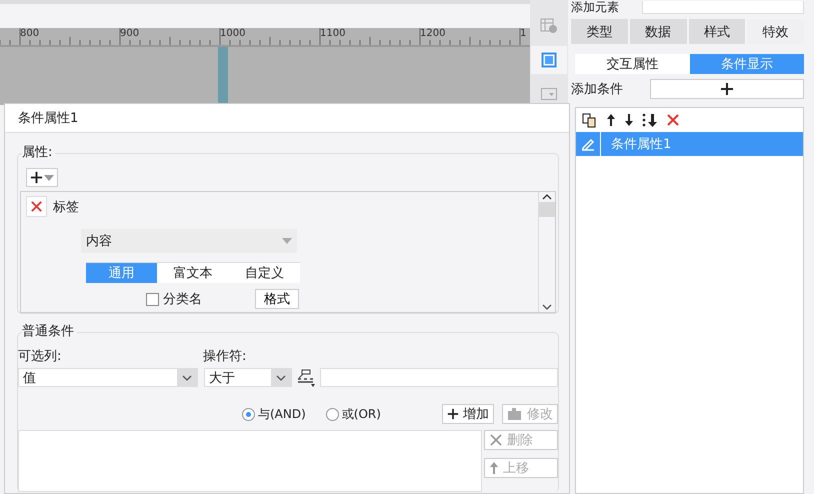 This screenshot has width=814, height=494. What do you see at coordinates (233, 34) in the screenshot?
I see `ruler-label: 1000` at bounding box center [233, 34].